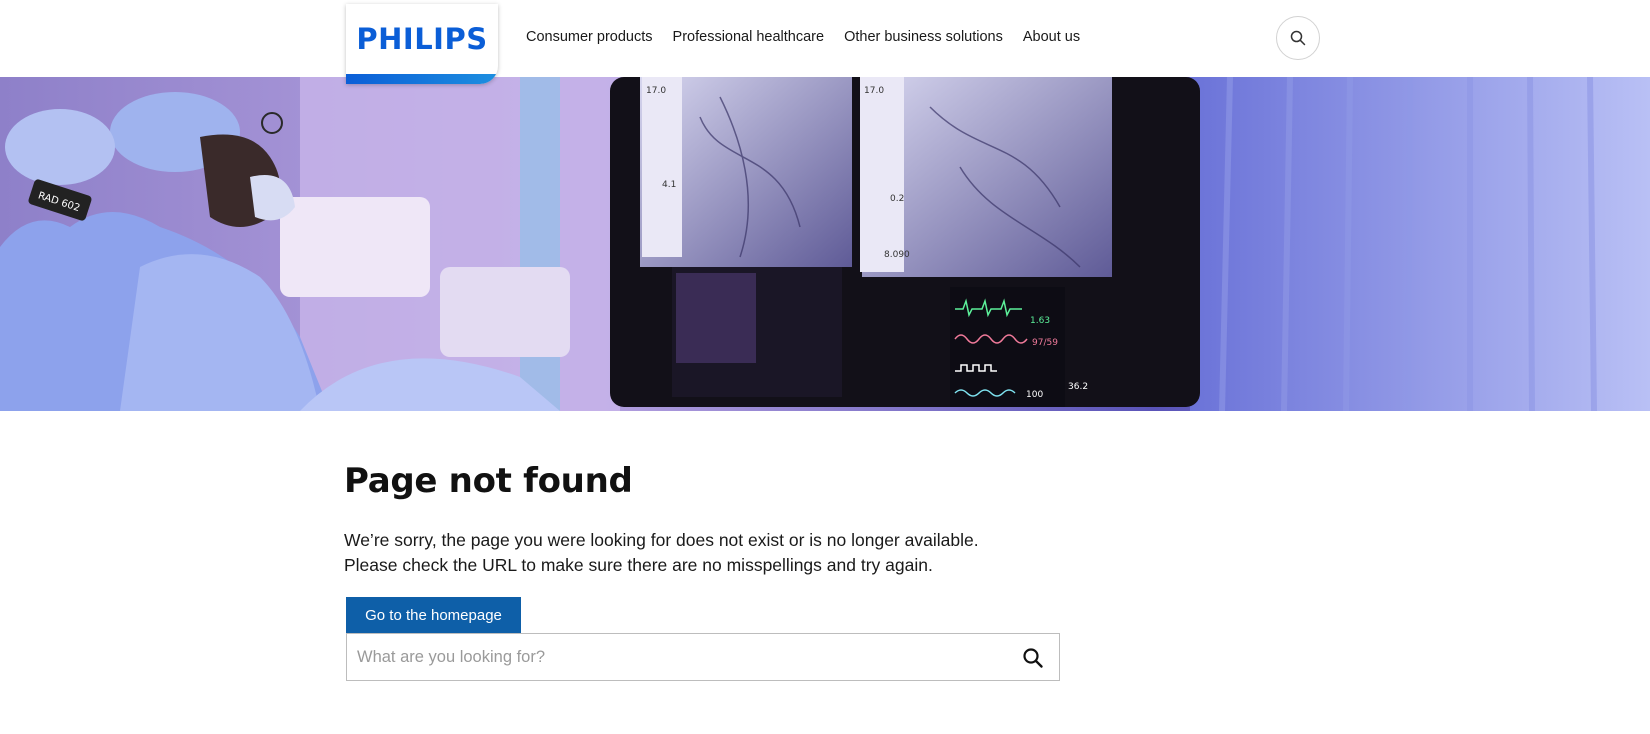 Image resolution: width=1650 pixels, height=734 pixels. What do you see at coordinates (422, 39) in the screenshot?
I see `logo-wordmark: PHILIPS` at bounding box center [422, 39].